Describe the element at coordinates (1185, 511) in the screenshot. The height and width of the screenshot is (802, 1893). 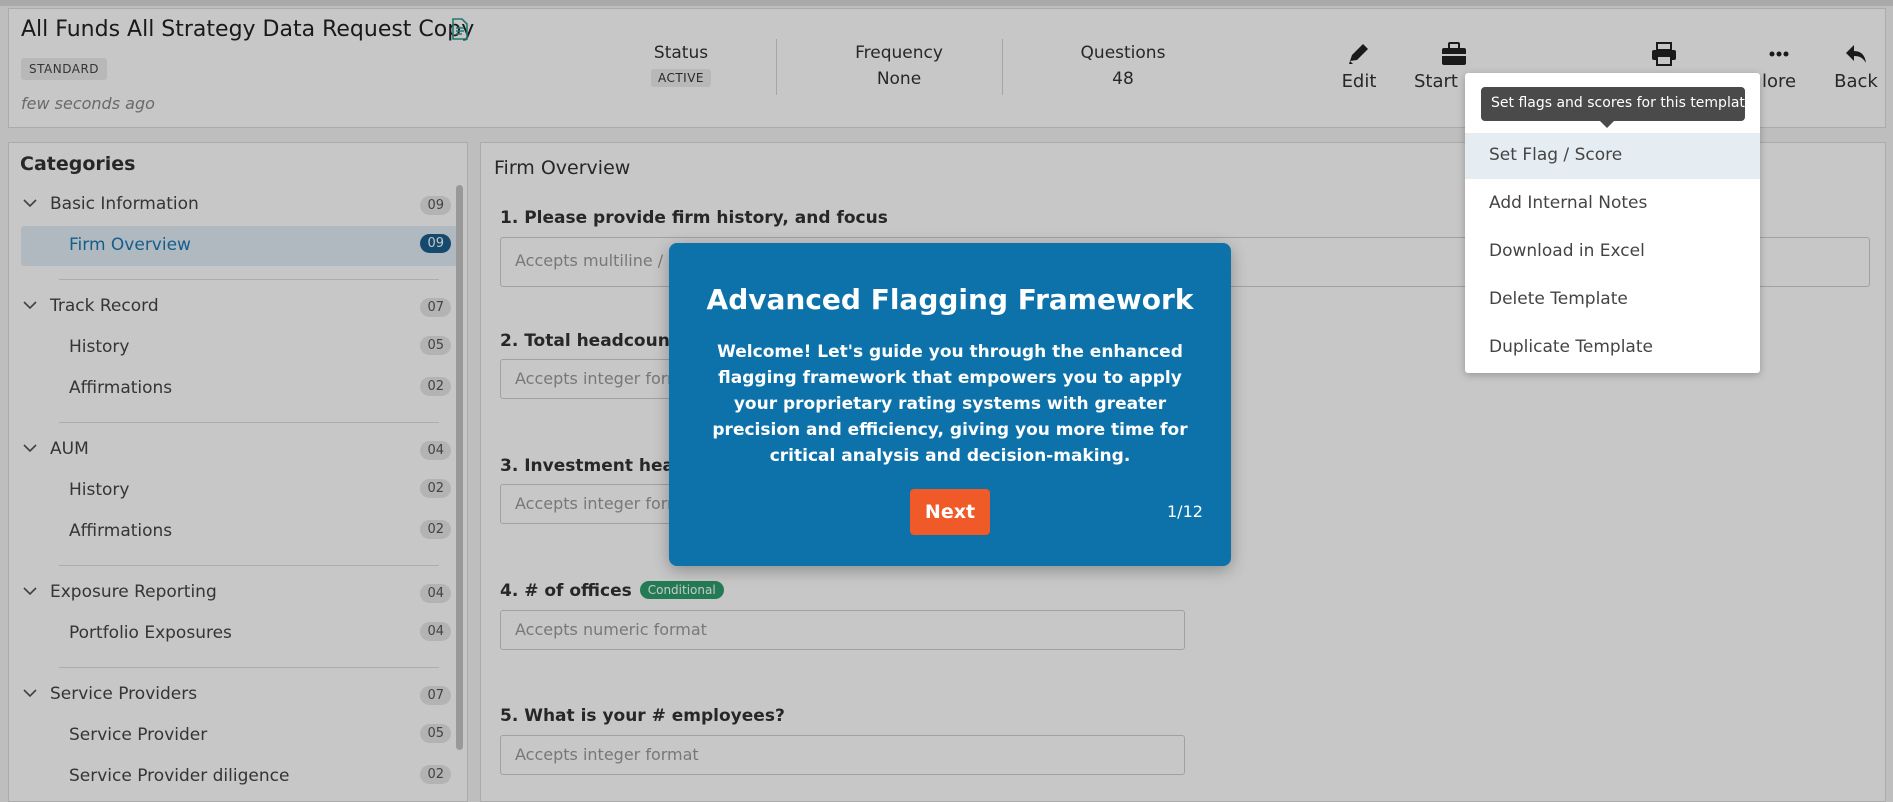
I see `step-counter: 1/12` at that location.